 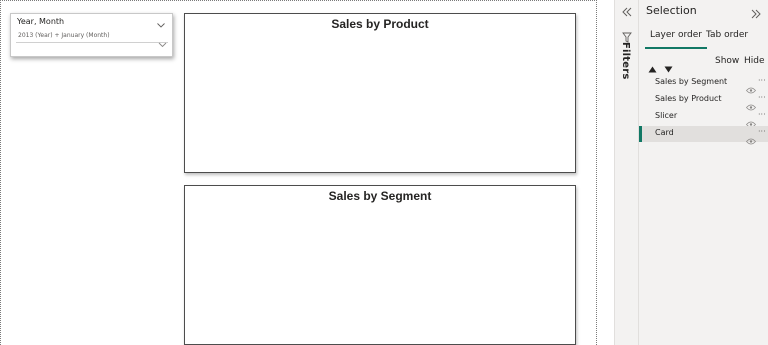 What do you see at coordinates (727, 61) in the screenshot?
I see `show-all-button: Show` at bounding box center [727, 61].